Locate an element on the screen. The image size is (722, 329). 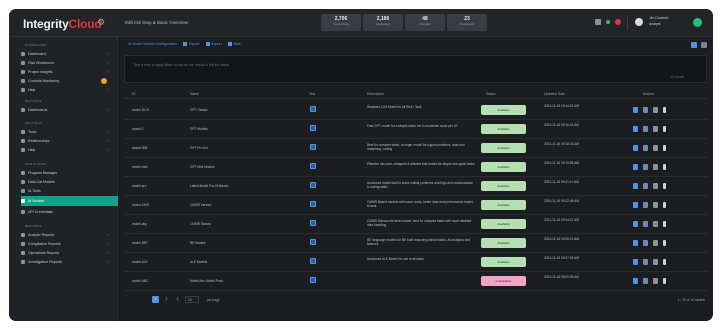
tab-export: Export is located at coordinates (191, 44).